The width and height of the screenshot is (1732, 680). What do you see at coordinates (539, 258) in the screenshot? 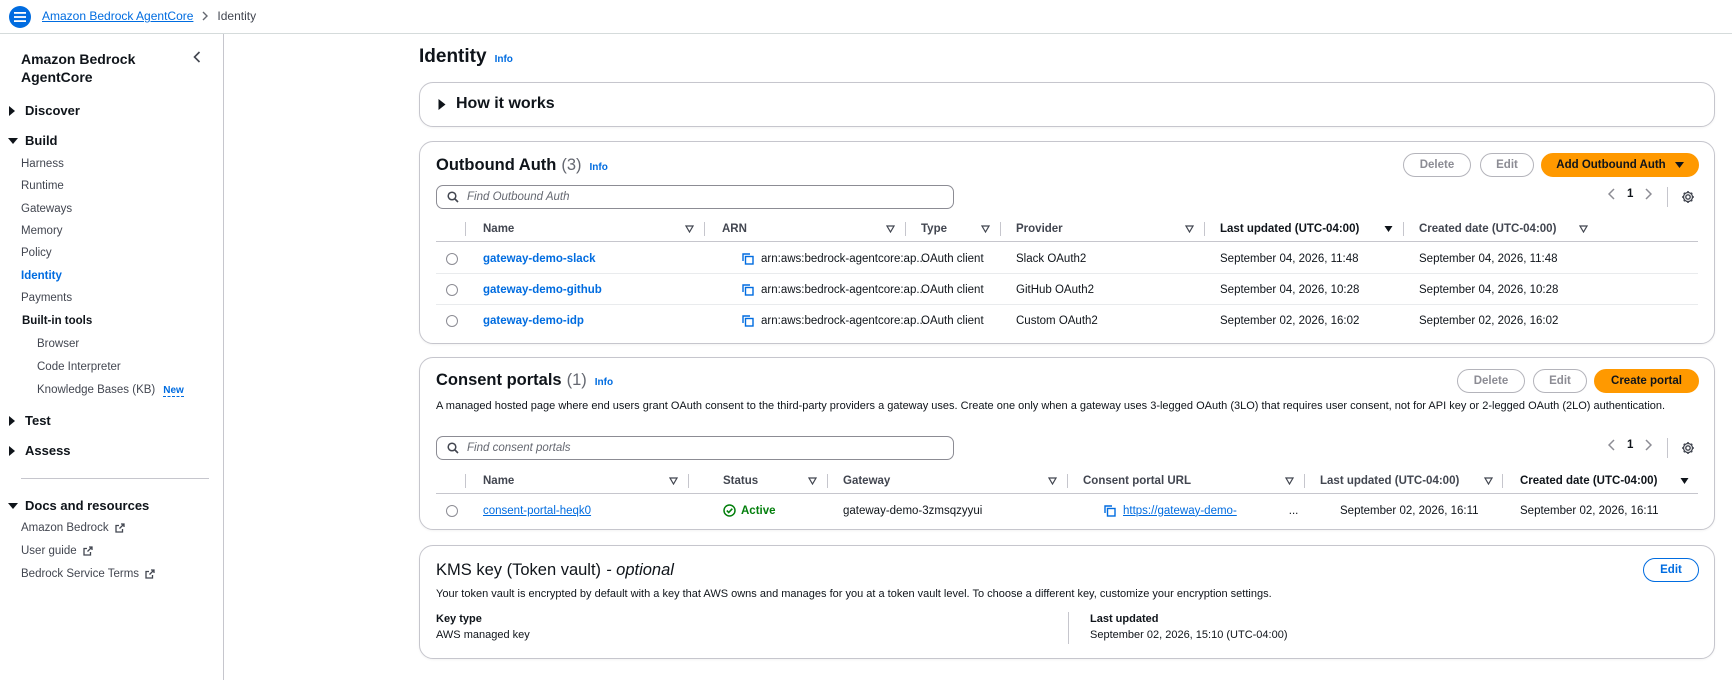
I see `auth-name-link: gateway-demo-slack` at bounding box center [539, 258].